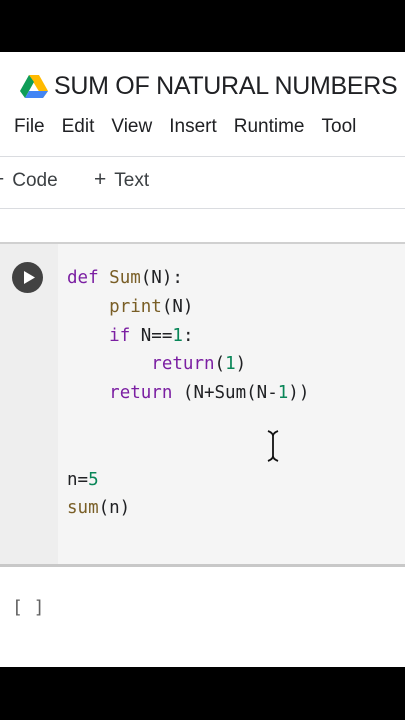 The width and height of the screenshot is (405, 720). Describe the element at coordinates (29, 127) in the screenshot. I see `menu-file: File` at that location.